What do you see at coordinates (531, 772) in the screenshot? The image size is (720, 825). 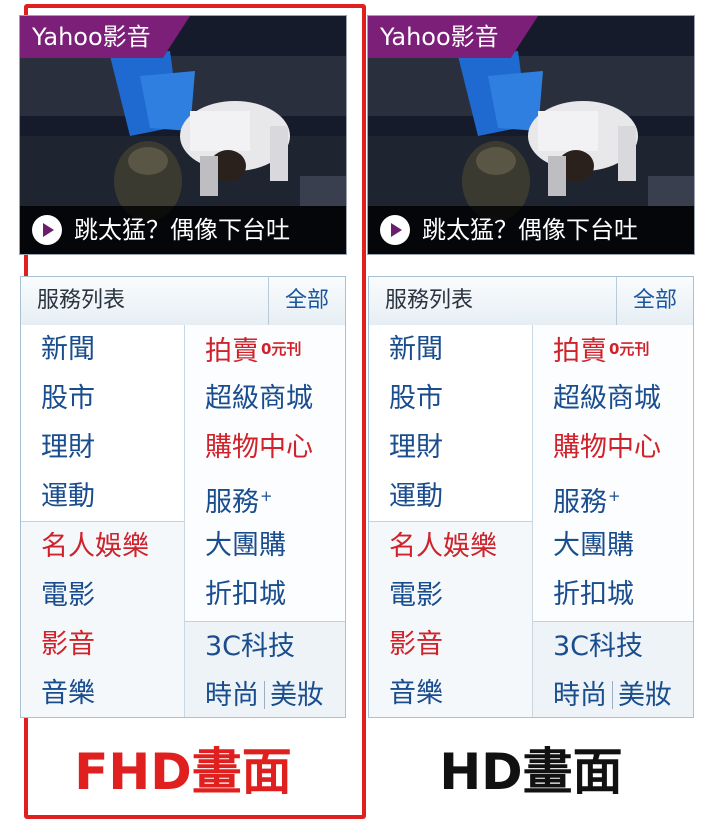 I see `panel-caption-hd: HD畫面` at bounding box center [531, 772].